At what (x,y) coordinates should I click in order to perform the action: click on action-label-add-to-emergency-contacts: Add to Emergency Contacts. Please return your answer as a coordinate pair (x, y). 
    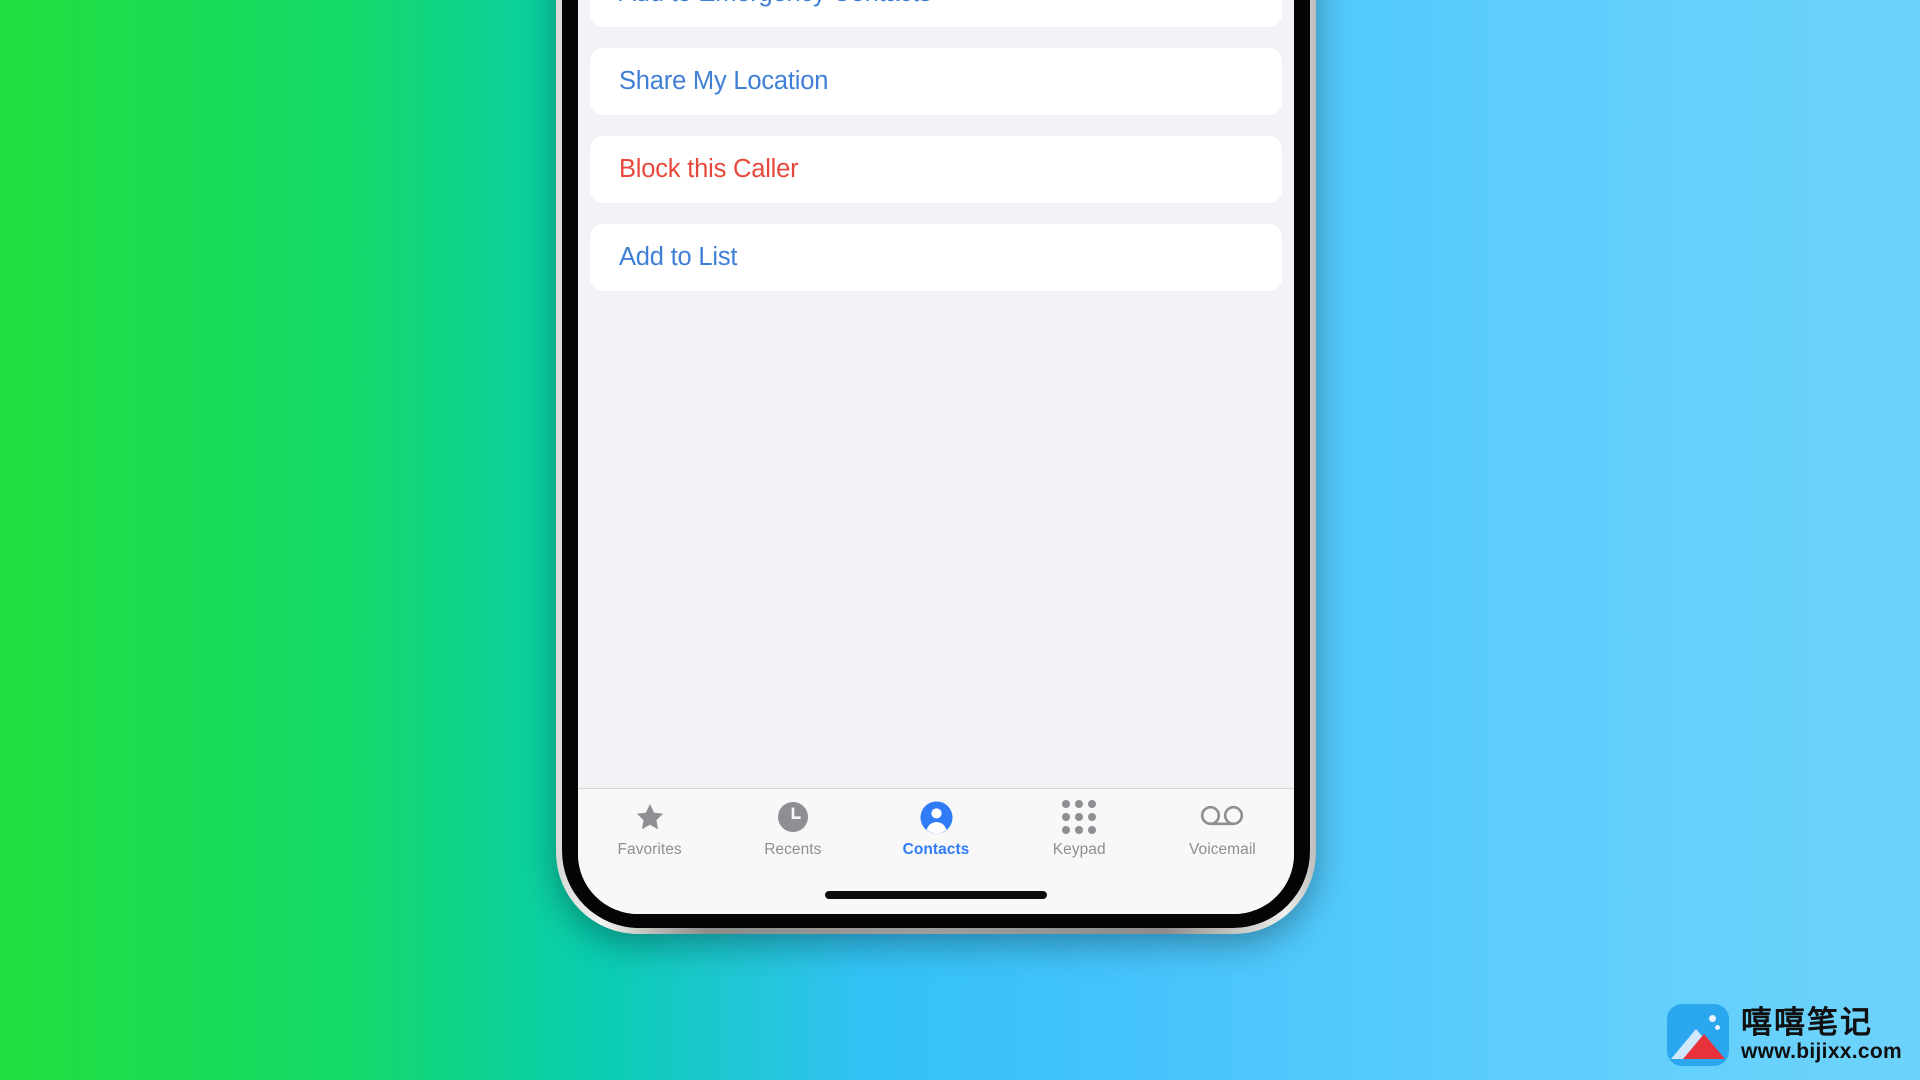
    Looking at the image, I should click on (775, 4).